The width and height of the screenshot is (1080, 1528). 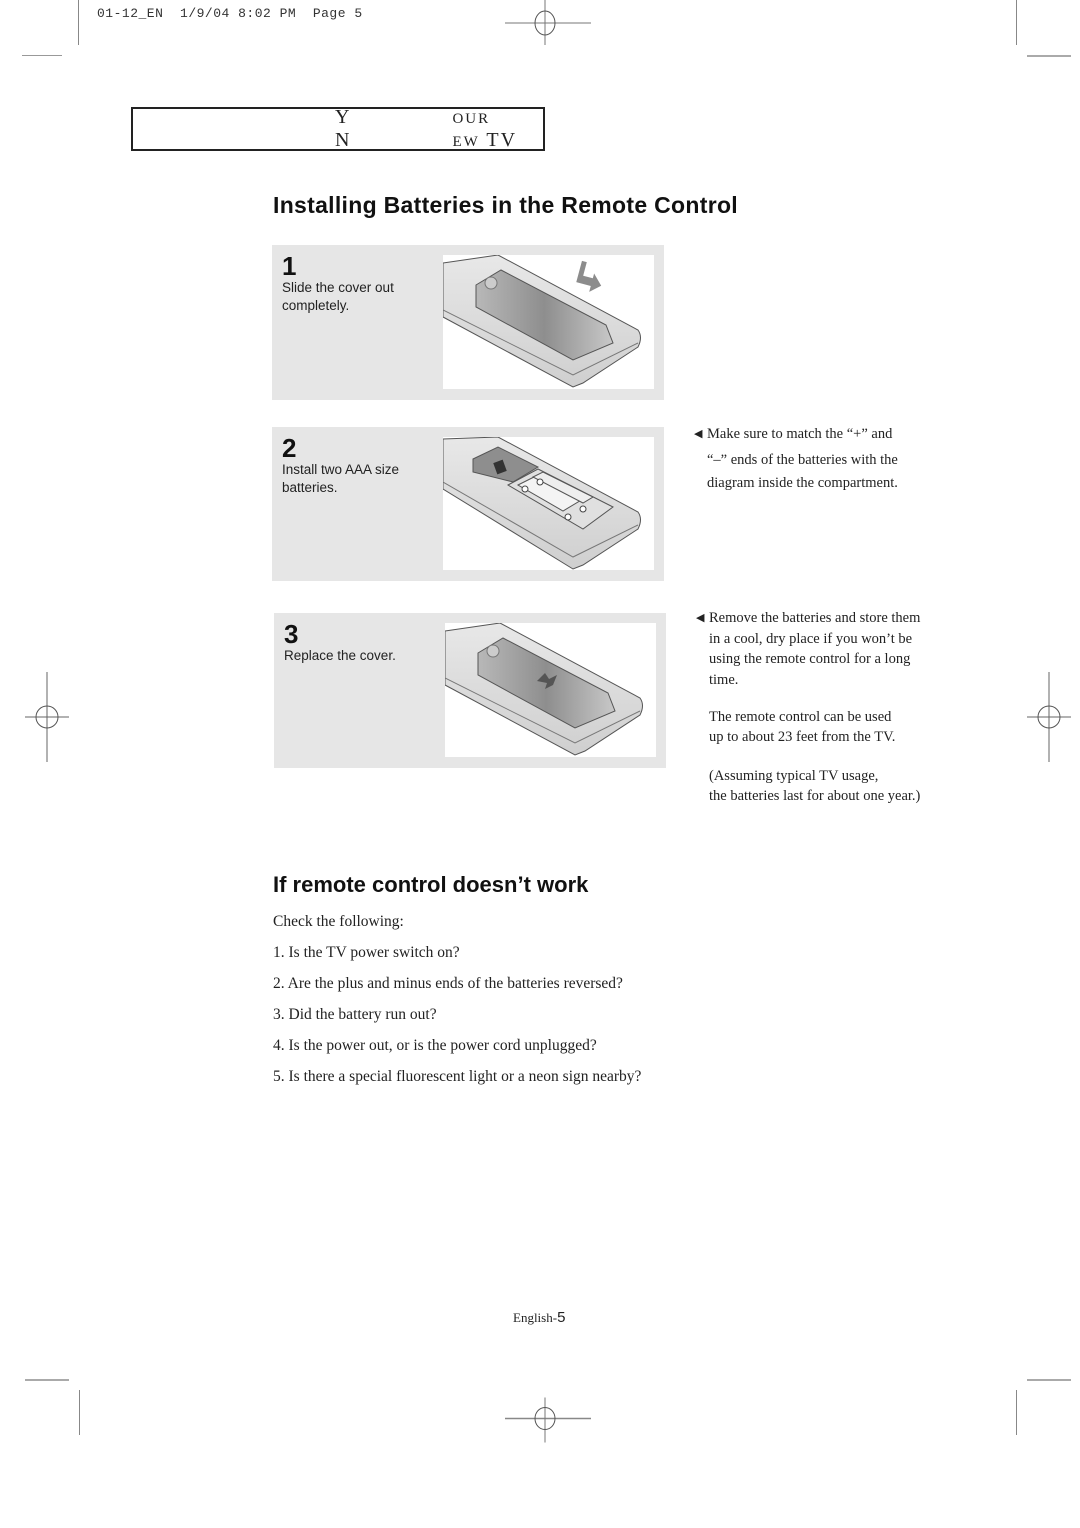 I want to click on remote-batteries-installed-illustration, so click(x=548, y=503).